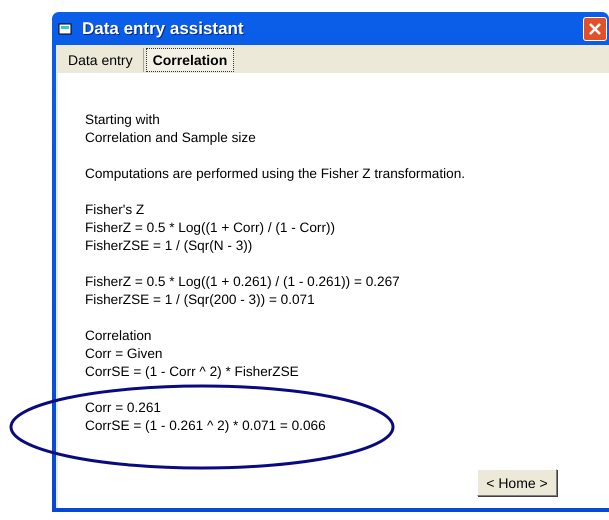 The image size is (609, 520). Describe the element at coordinates (206, 426) in the screenshot. I see `text-line: CorrSE = (1 - 0.261 ^ 2) * 0.071 = 0.066` at that location.